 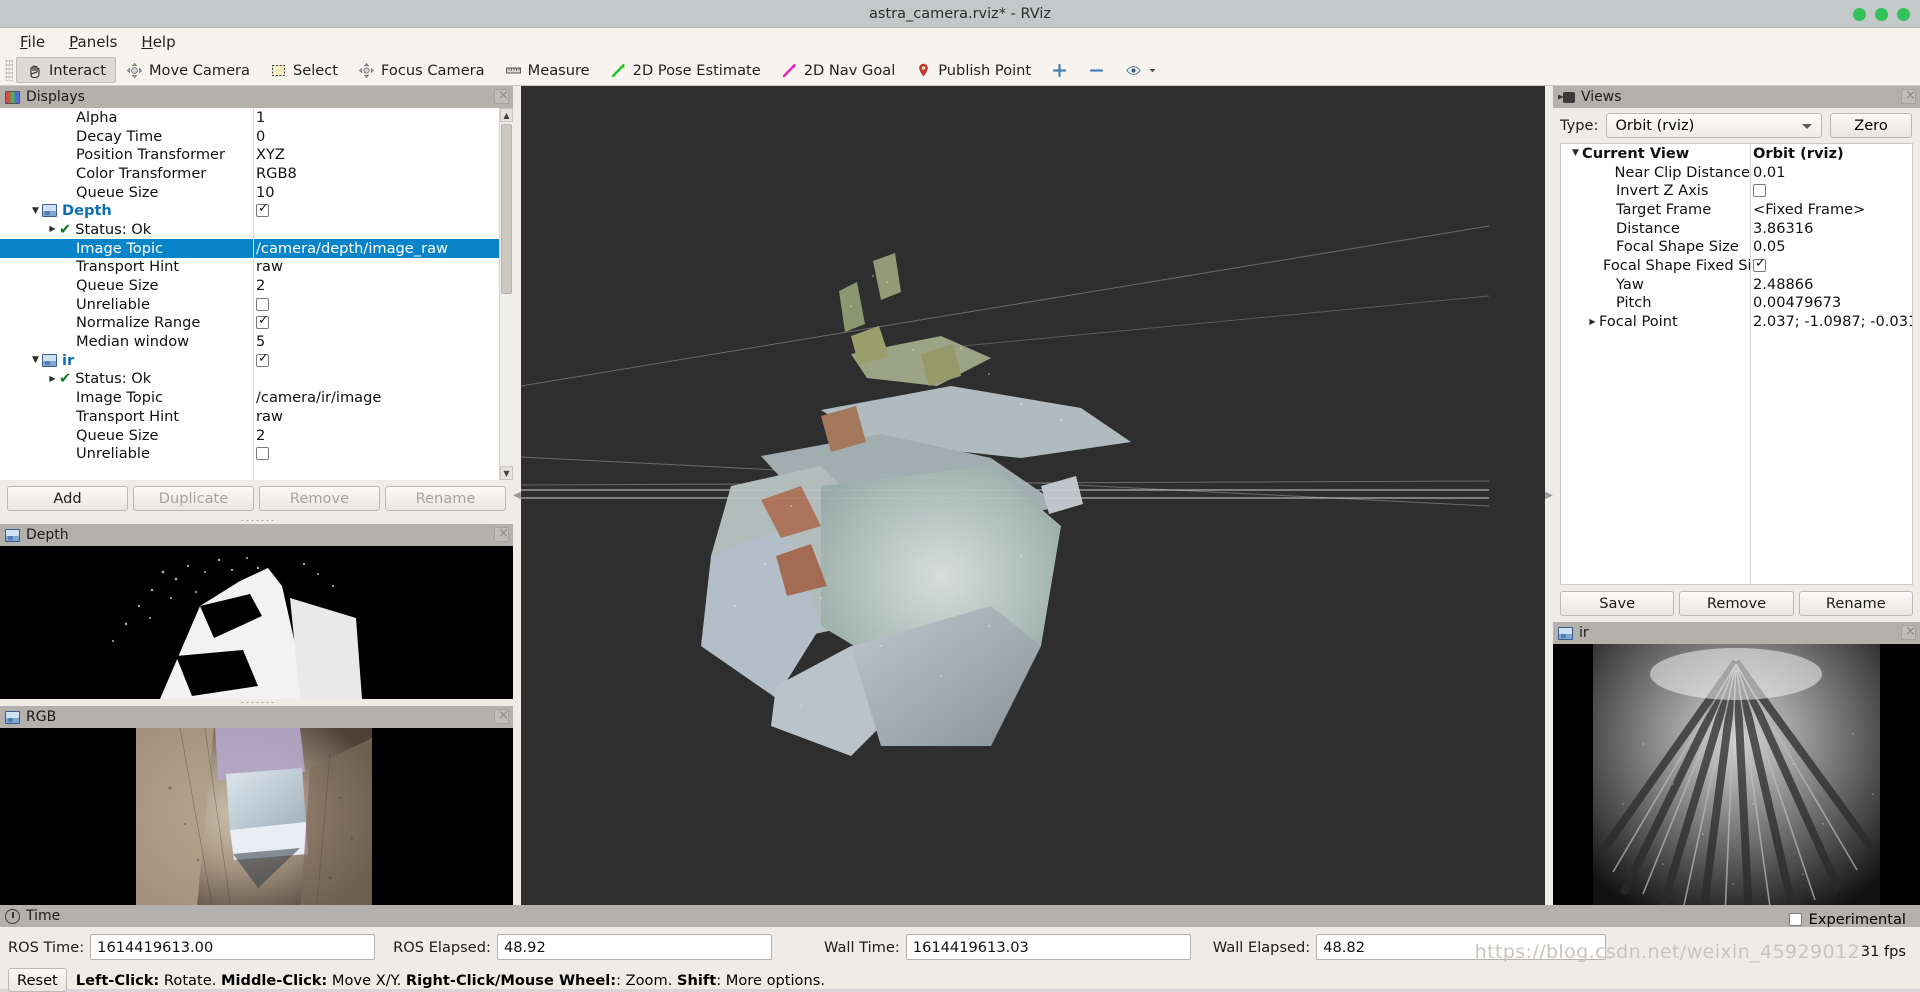 What do you see at coordinates (9, 70) in the screenshot?
I see `toolbar-grip` at bounding box center [9, 70].